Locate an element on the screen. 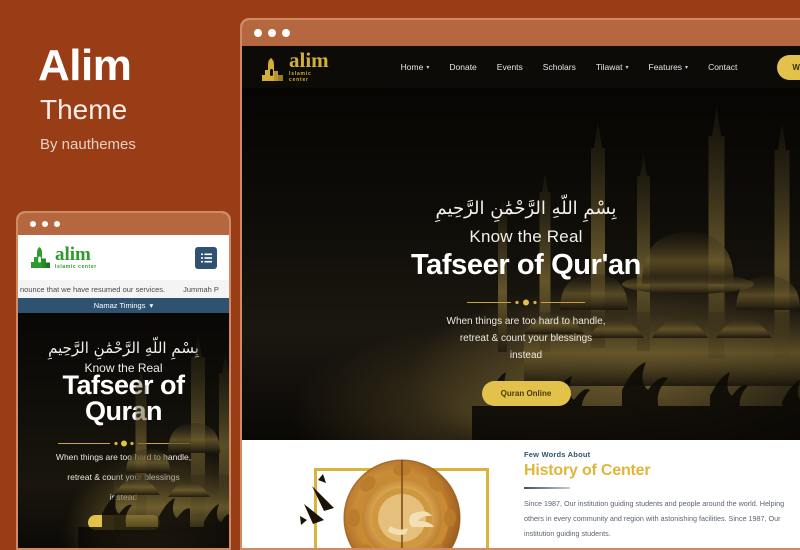  promo-byline: By nauthemes is located at coordinates (88, 144).